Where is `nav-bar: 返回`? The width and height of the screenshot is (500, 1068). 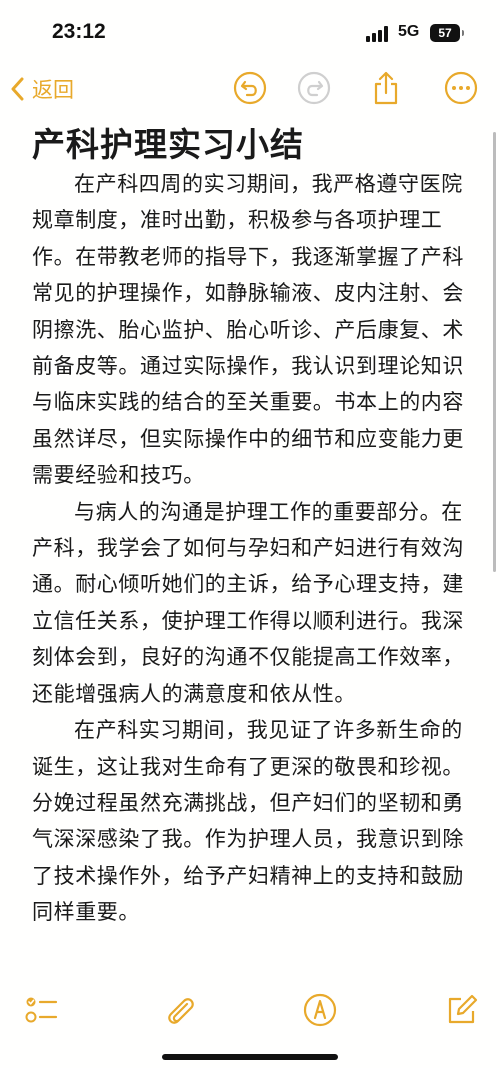
nav-bar: 返回 is located at coordinates (250, 89).